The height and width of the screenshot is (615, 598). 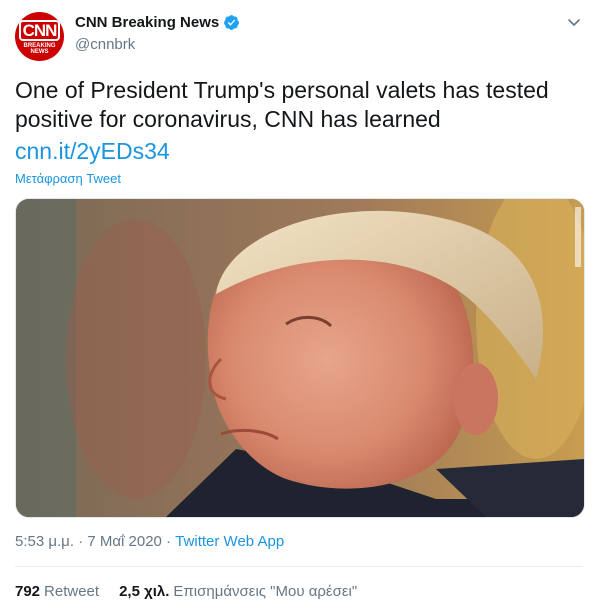 I want to click on likes-count: 2,5 χιλ., so click(x=144, y=591).